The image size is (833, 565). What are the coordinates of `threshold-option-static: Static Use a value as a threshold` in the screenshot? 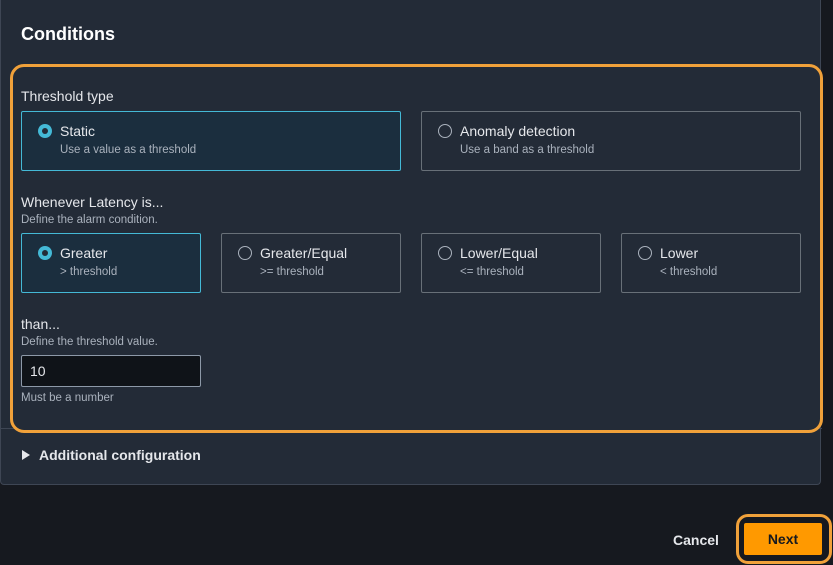 It's located at (211, 141).